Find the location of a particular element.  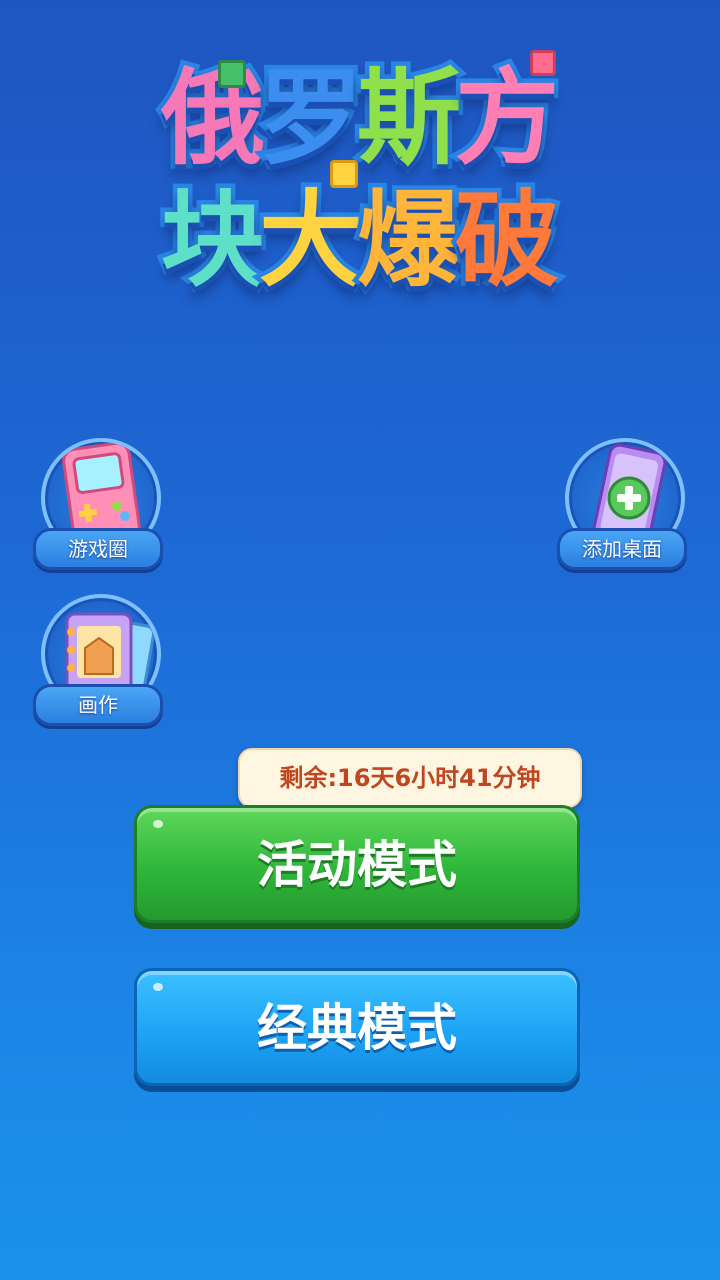

activity-mode-label: 活动模式 is located at coordinates (357, 865).